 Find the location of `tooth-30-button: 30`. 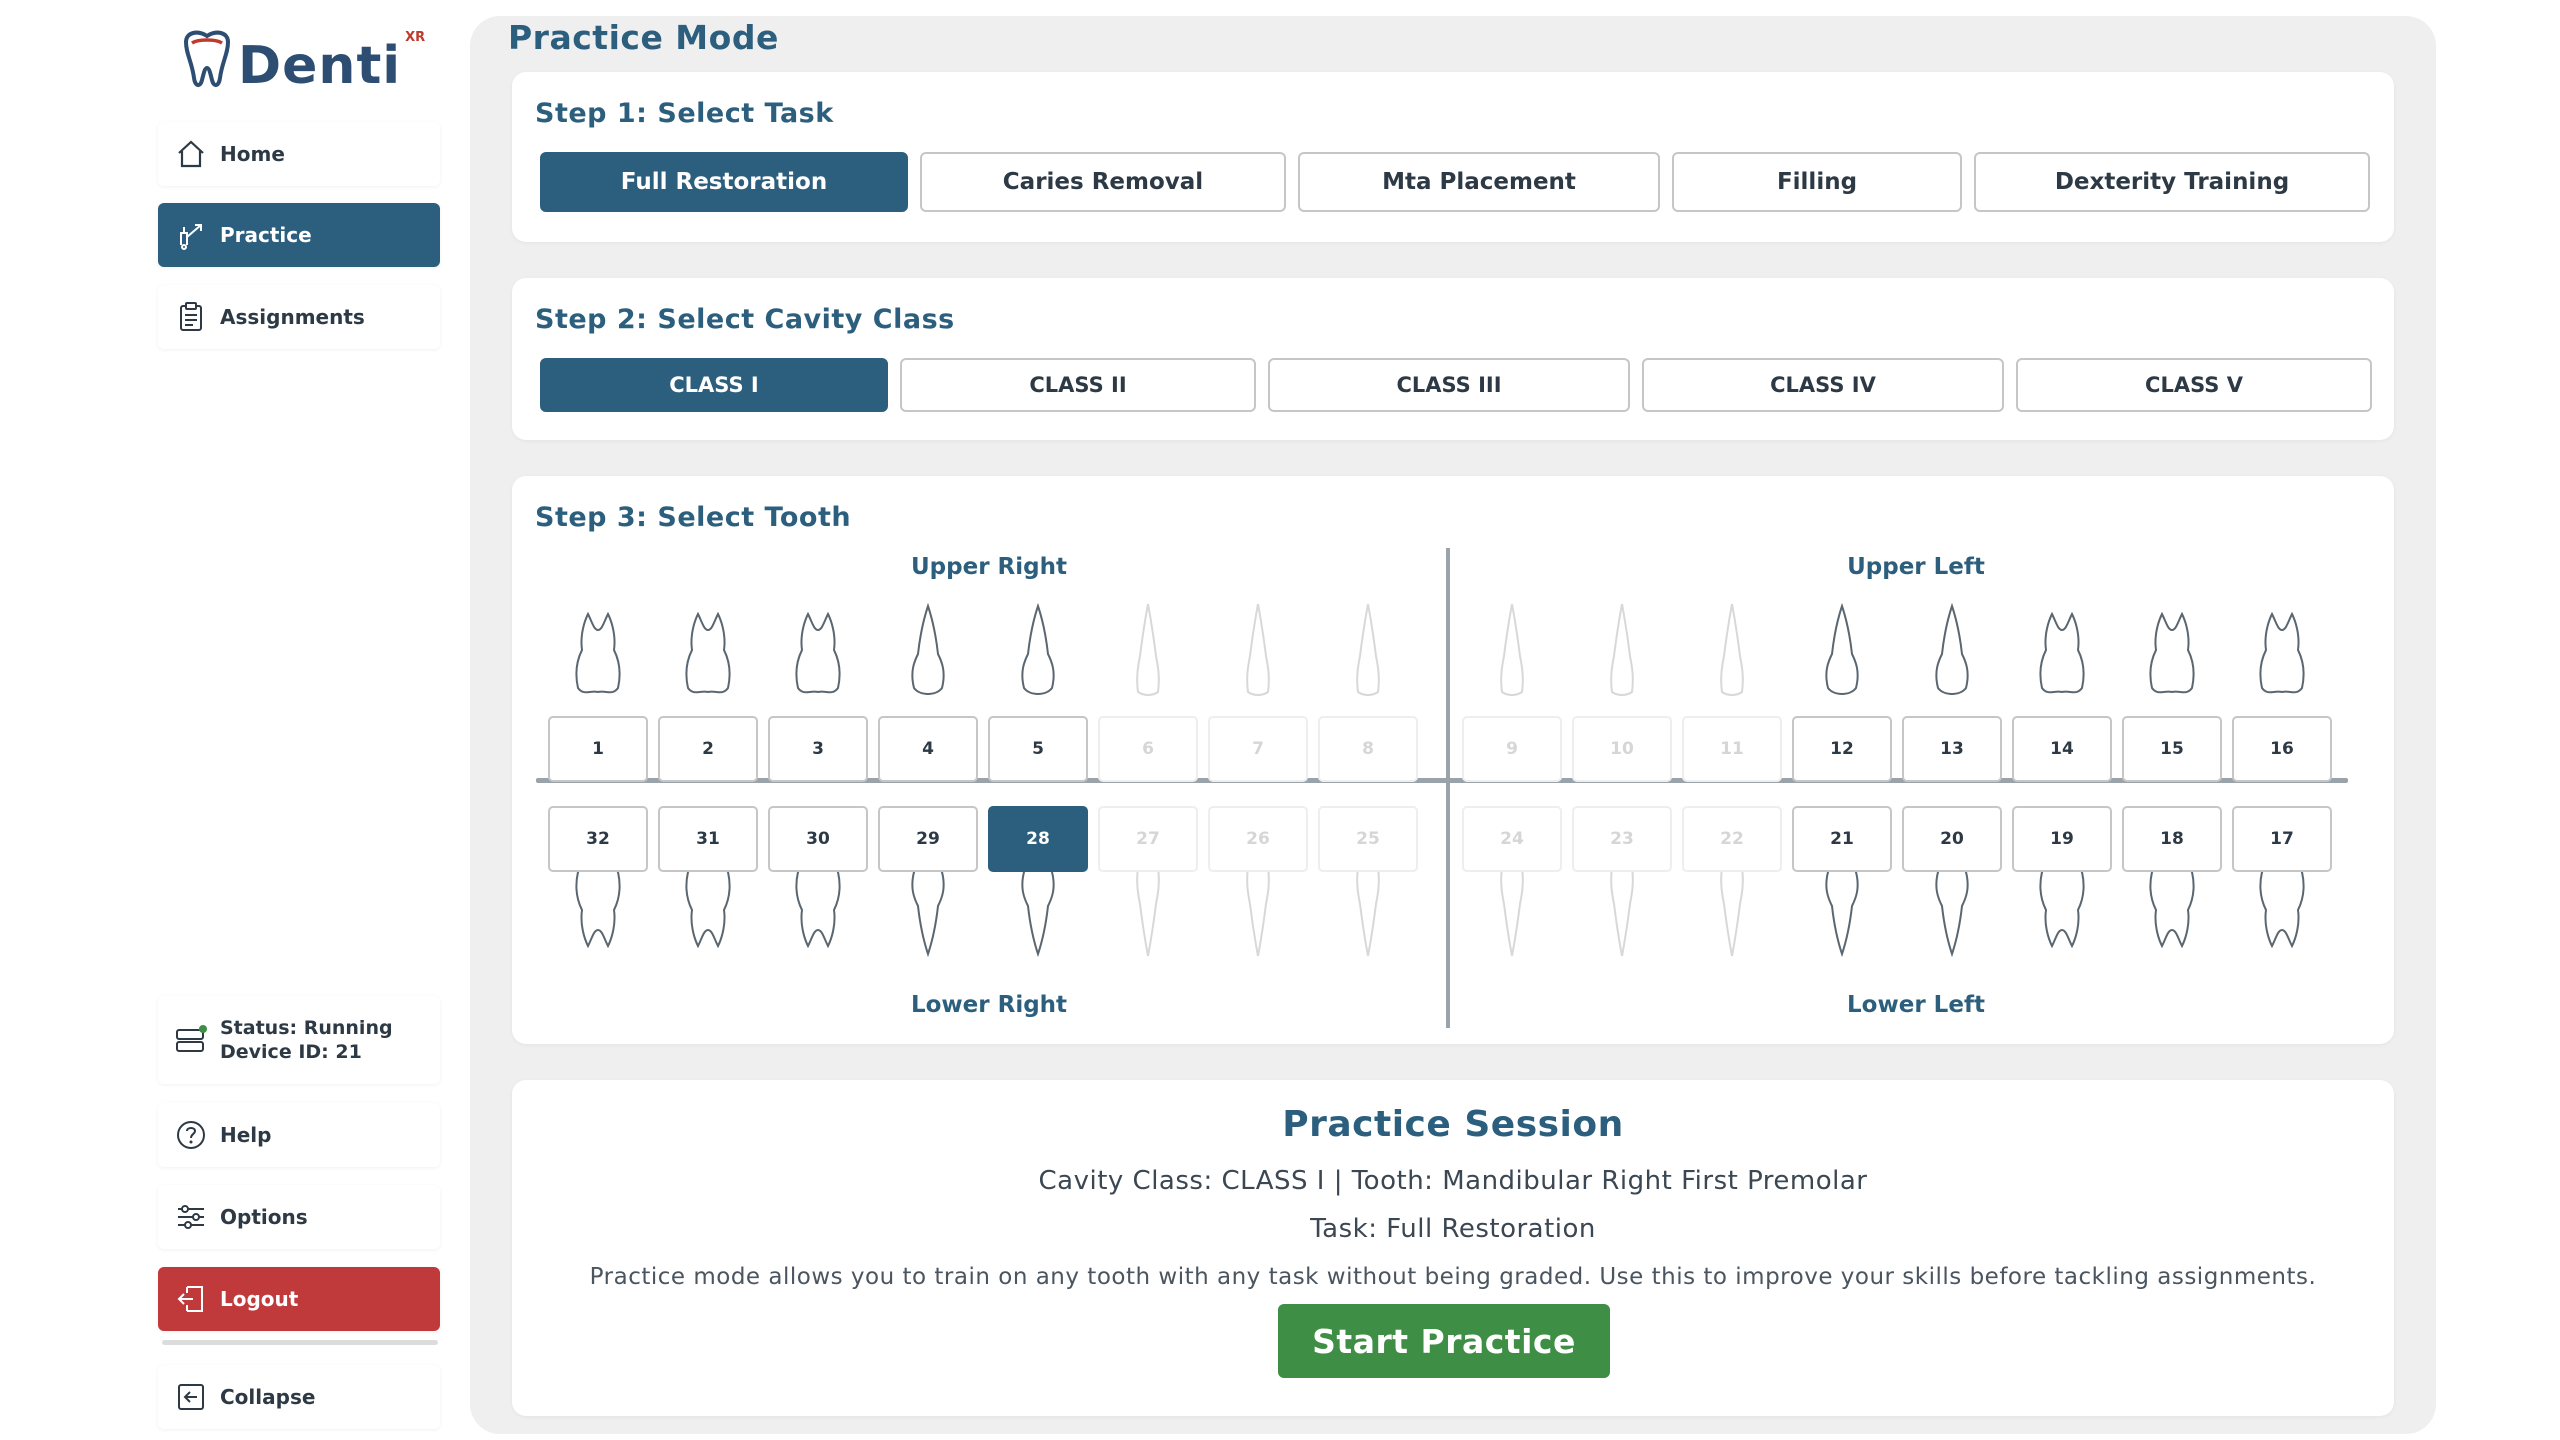

tooth-30-button: 30 is located at coordinates (818, 839).